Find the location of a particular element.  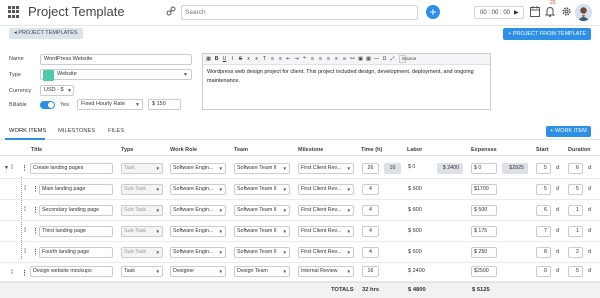

link-icon: ∞ is located at coordinates (344, 59).